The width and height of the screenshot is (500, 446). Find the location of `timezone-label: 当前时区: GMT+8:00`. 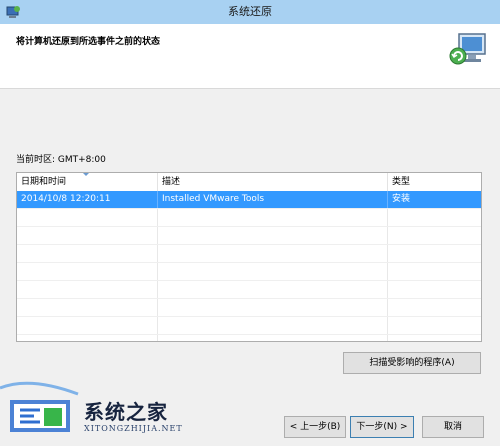

timezone-label: 当前时区: GMT+8:00 is located at coordinates (61, 160).